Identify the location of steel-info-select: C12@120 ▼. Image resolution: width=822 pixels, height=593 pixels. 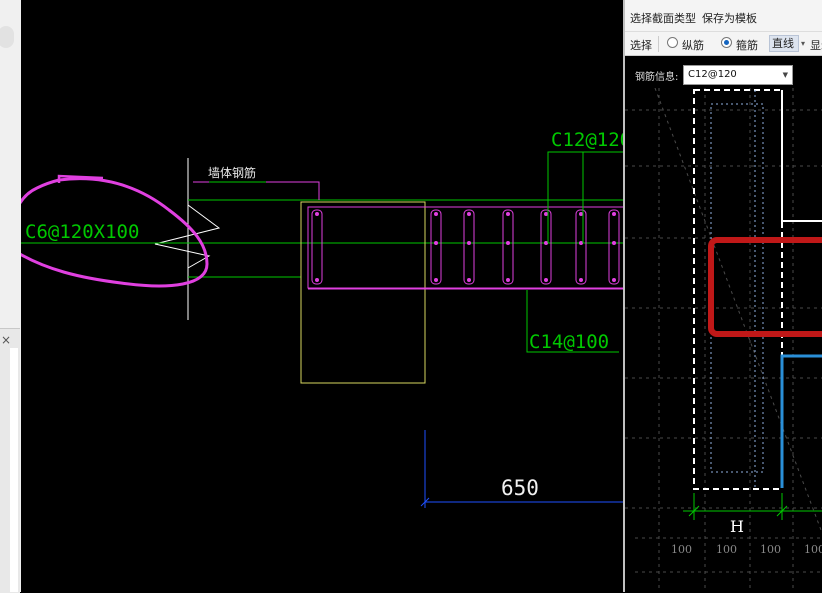
(738, 75).